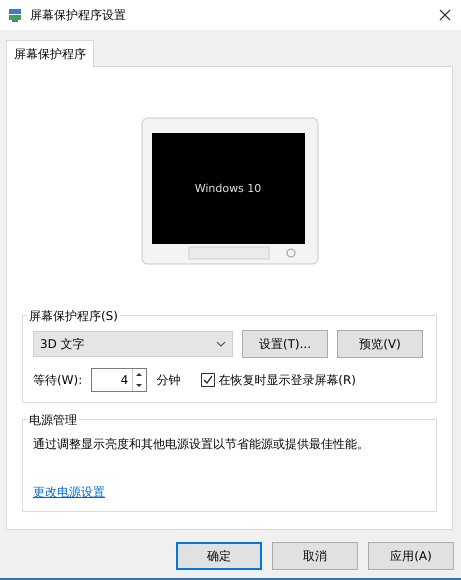  What do you see at coordinates (201, 444) in the screenshot?
I see `power-description: 通过调整显示亮度和其他电源设置以节省能源或提供最佳性能。` at bounding box center [201, 444].